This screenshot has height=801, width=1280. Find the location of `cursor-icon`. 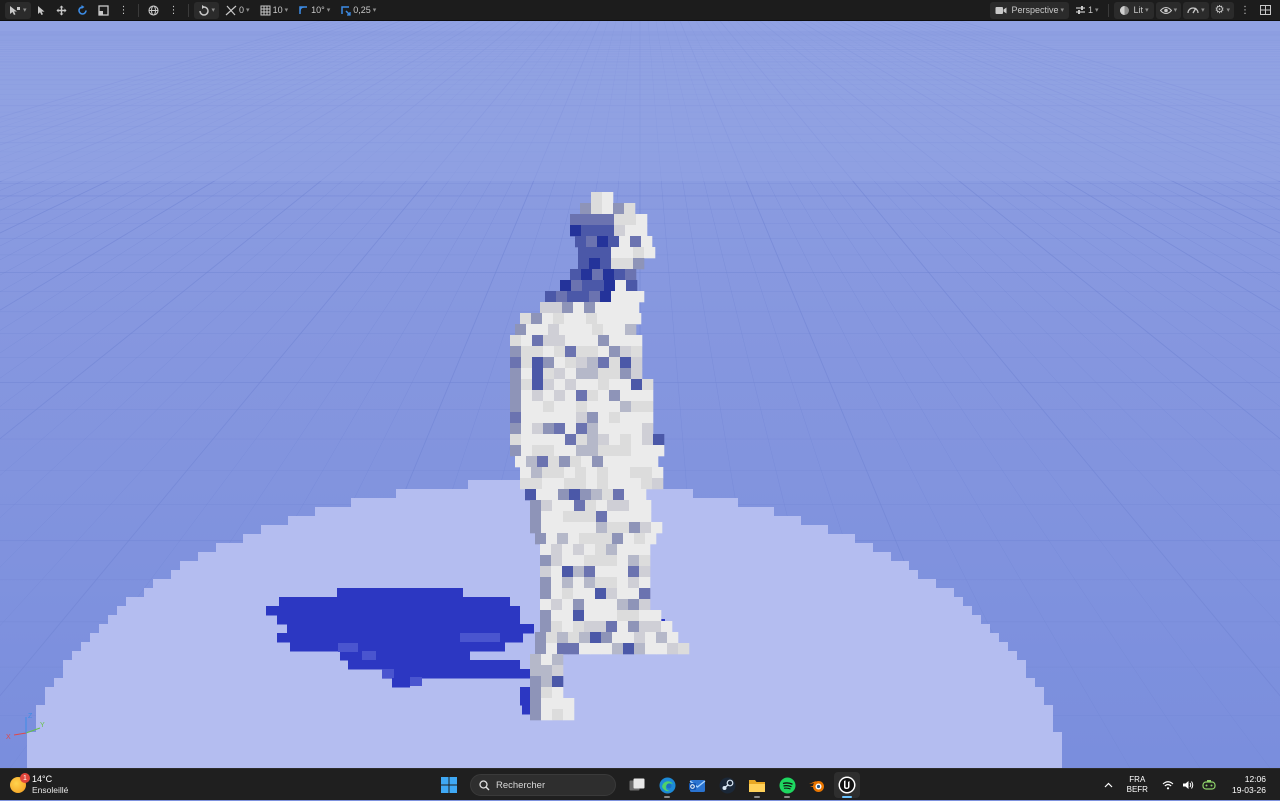

cursor-icon is located at coordinates (41, 10).